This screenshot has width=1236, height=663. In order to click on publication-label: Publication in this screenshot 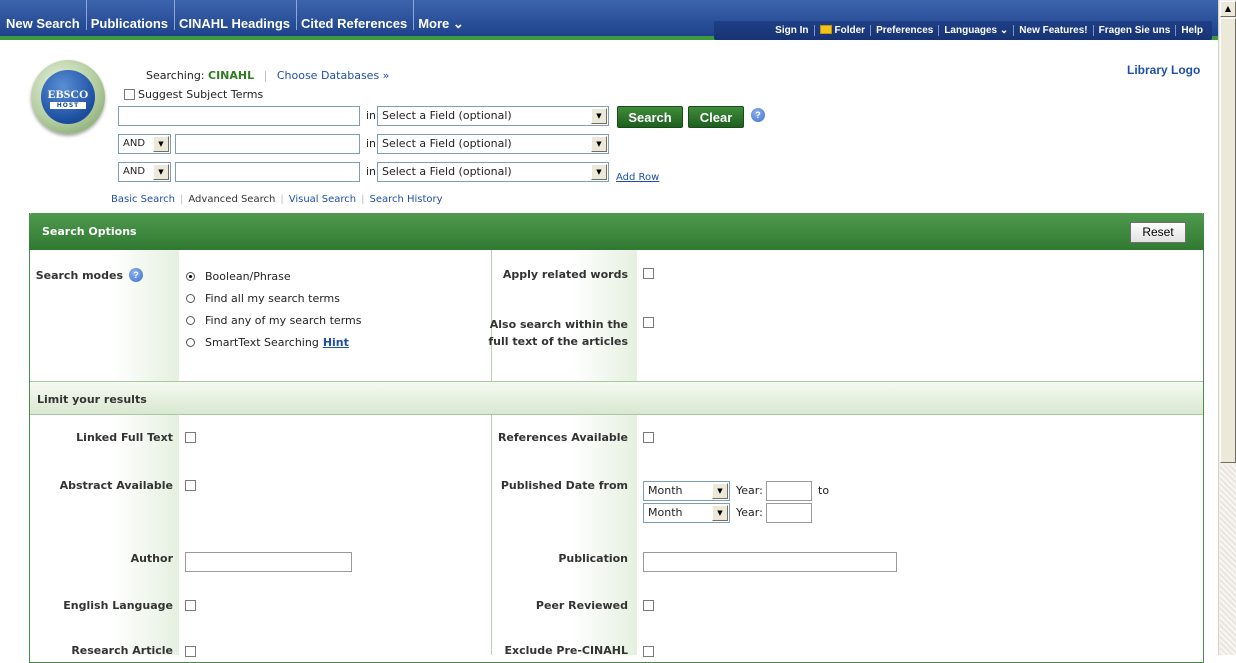, I will do `click(593, 558)`.